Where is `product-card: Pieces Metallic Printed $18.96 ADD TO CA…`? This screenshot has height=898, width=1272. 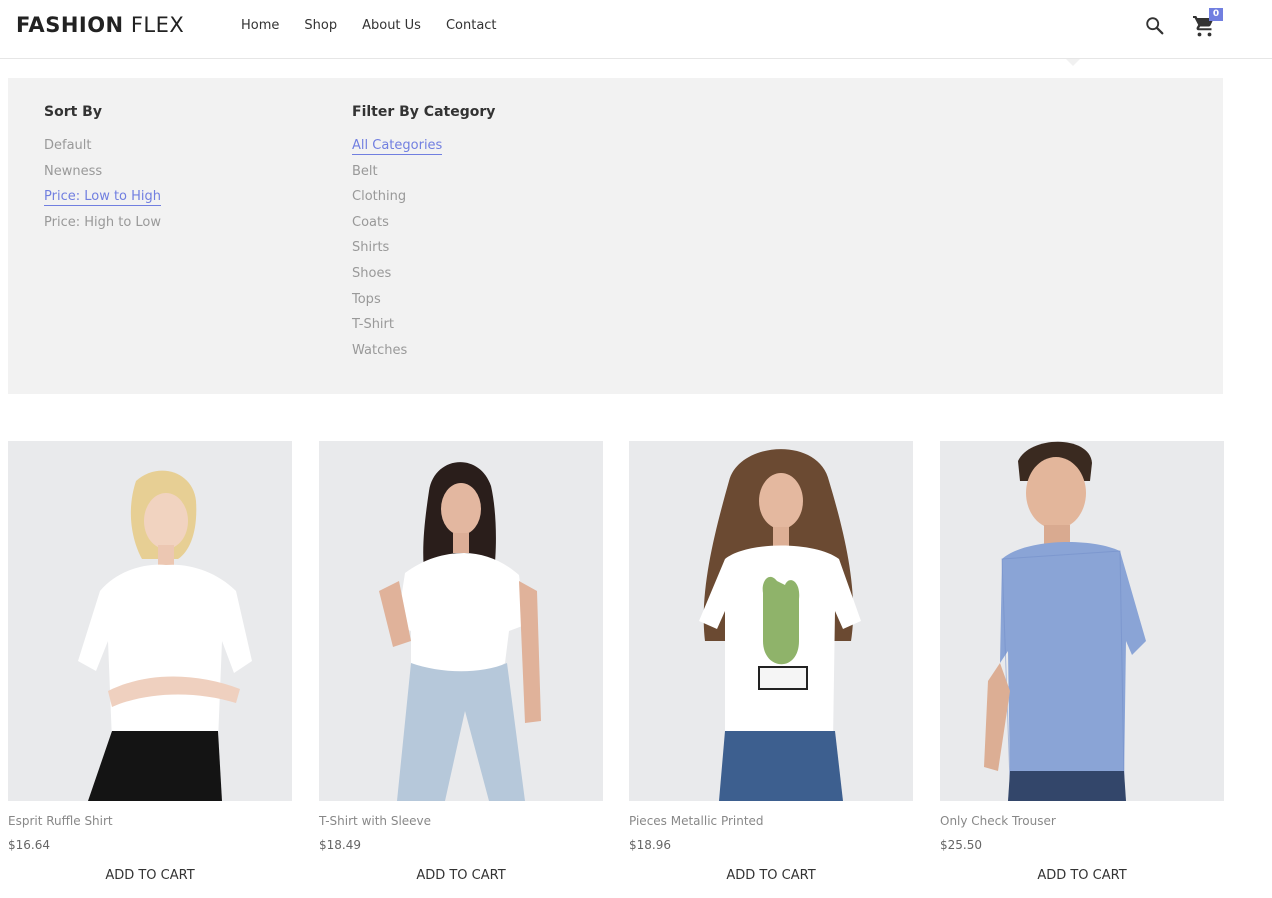 product-card: Pieces Metallic Printed $18.96 ADD TO CA… is located at coordinates (771, 662).